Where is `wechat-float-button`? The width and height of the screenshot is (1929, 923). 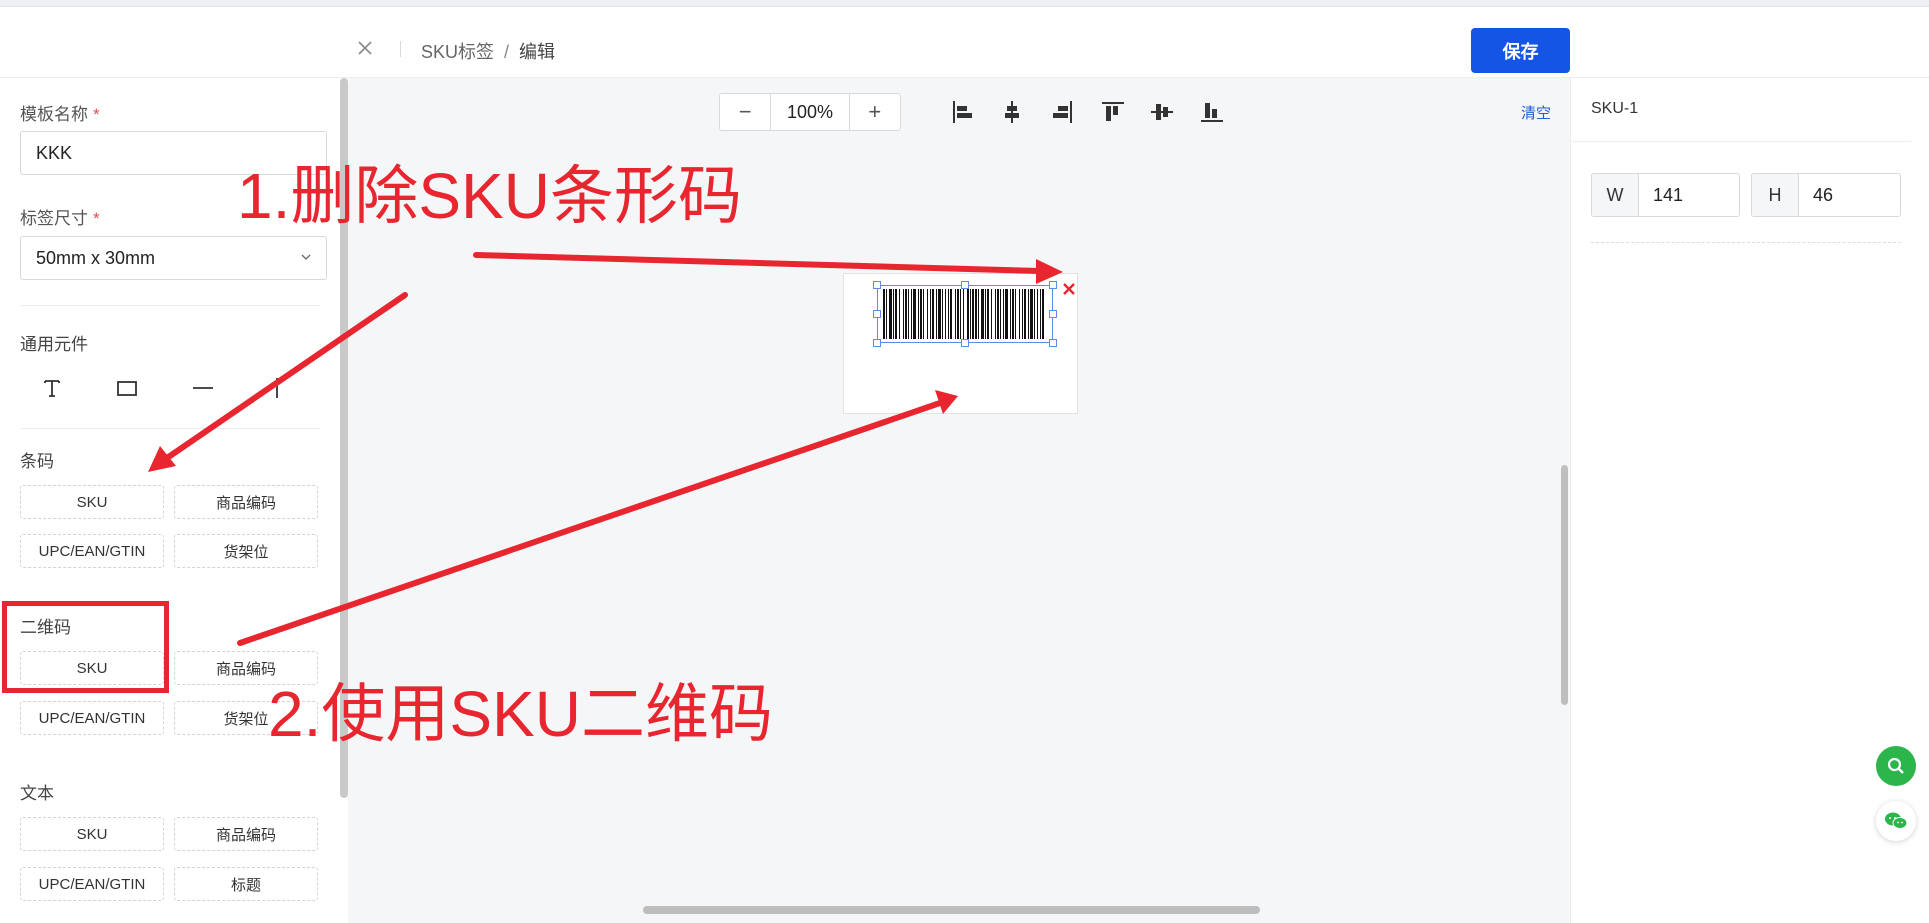 wechat-float-button is located at coordinates (1896, 821).